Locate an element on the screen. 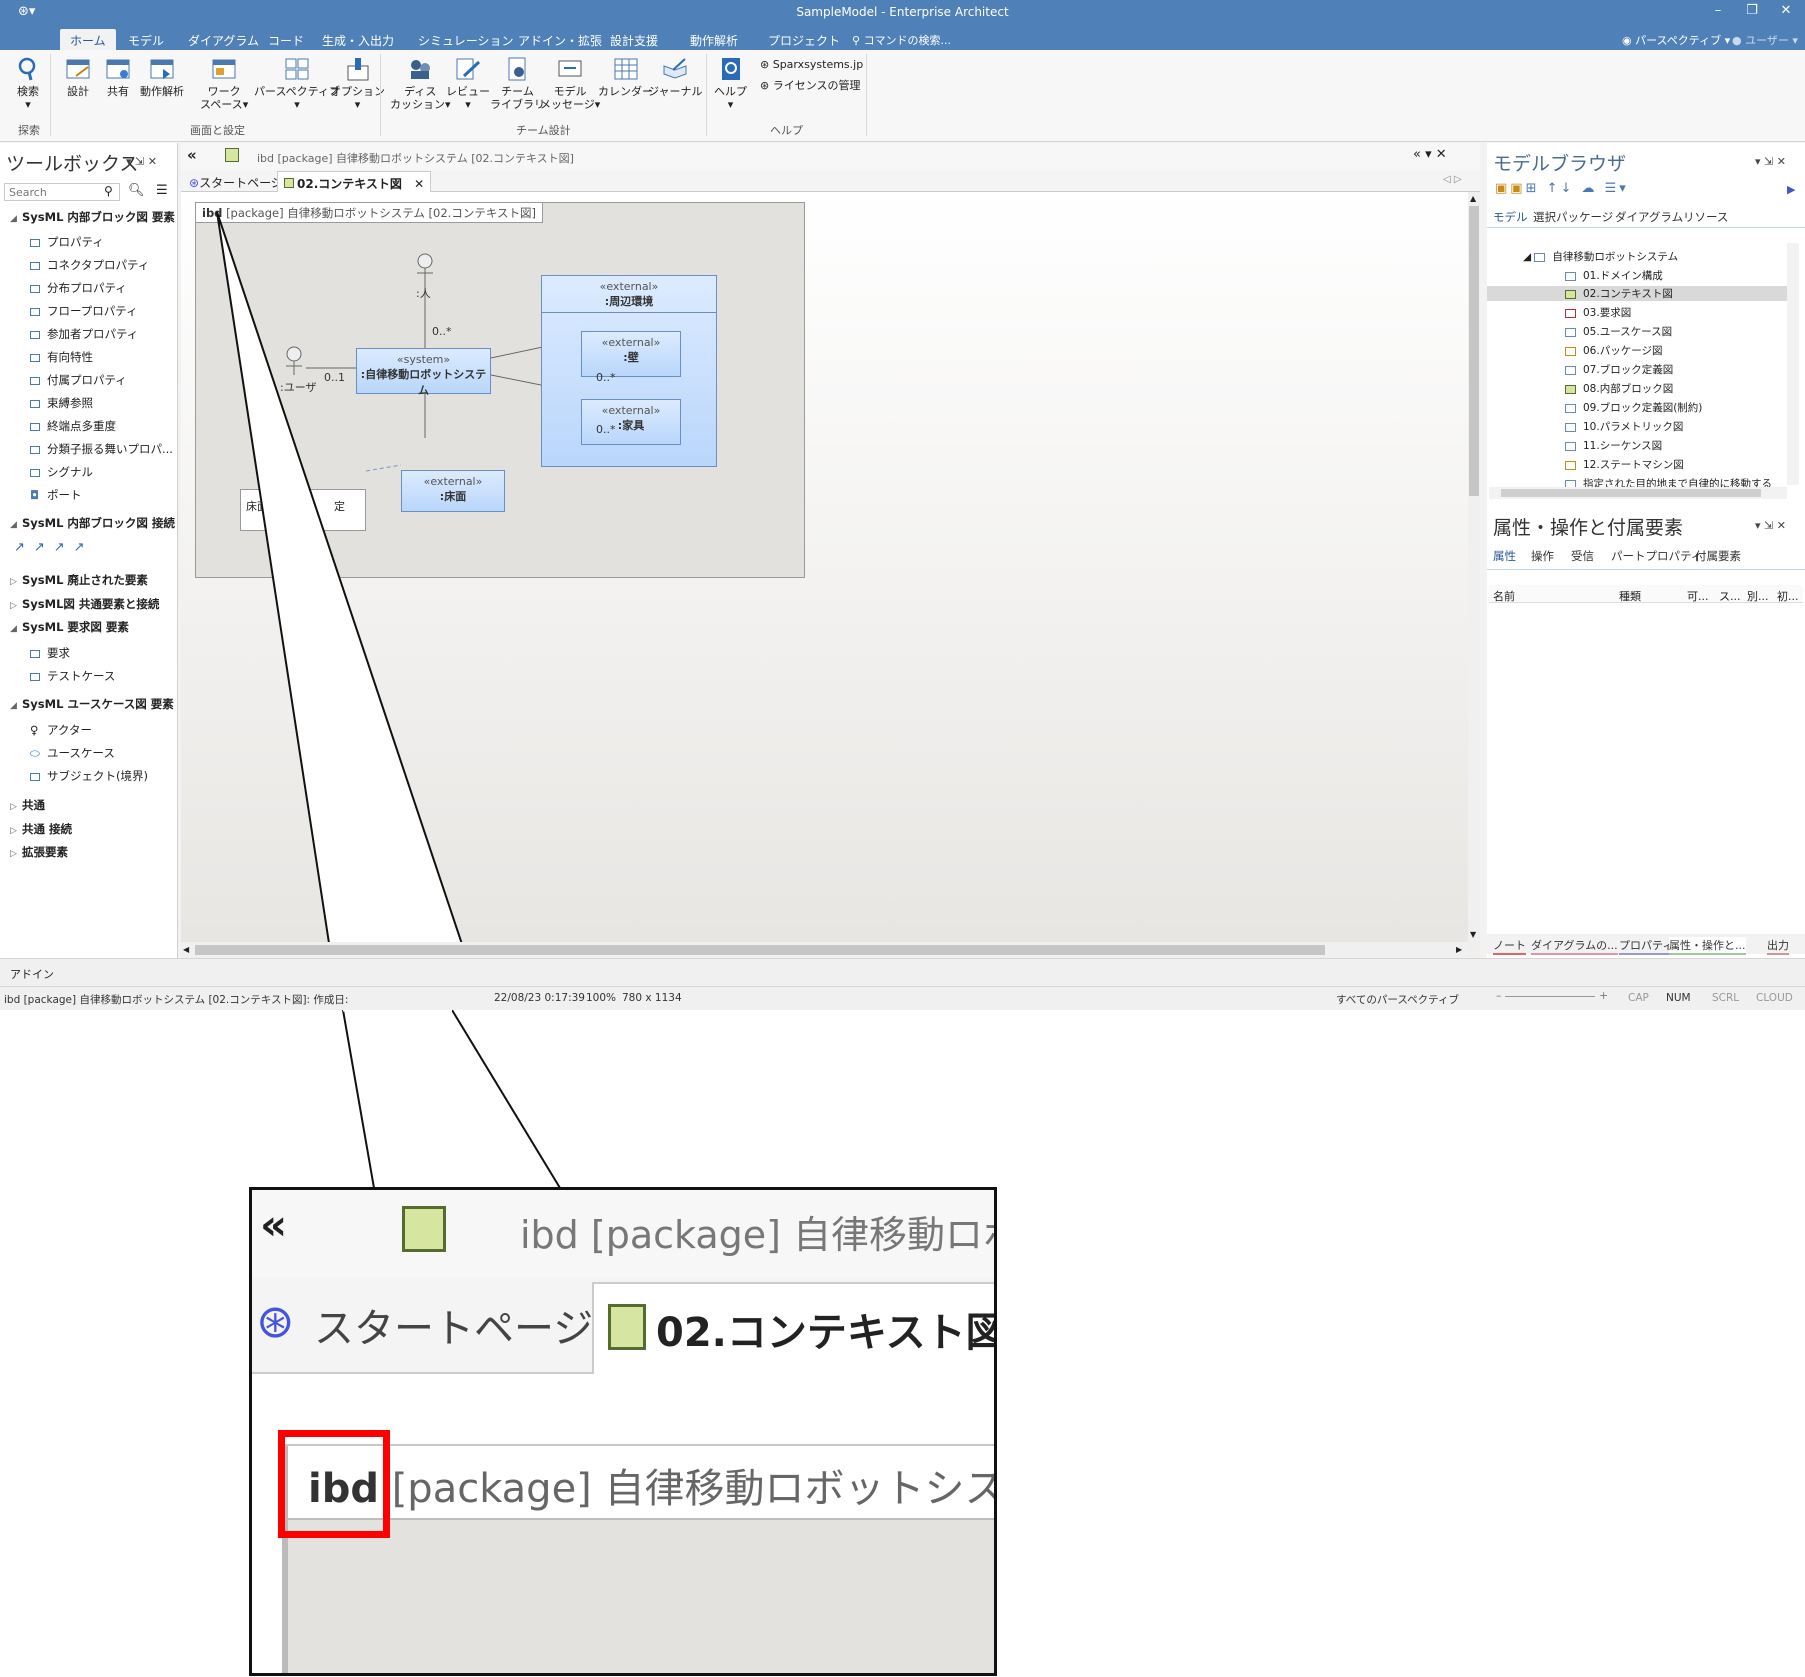 This screenshot has width=1805, height=1677. sparx-link: ⊛ Sparxsystems.jp is located at coordinates (811, 64).